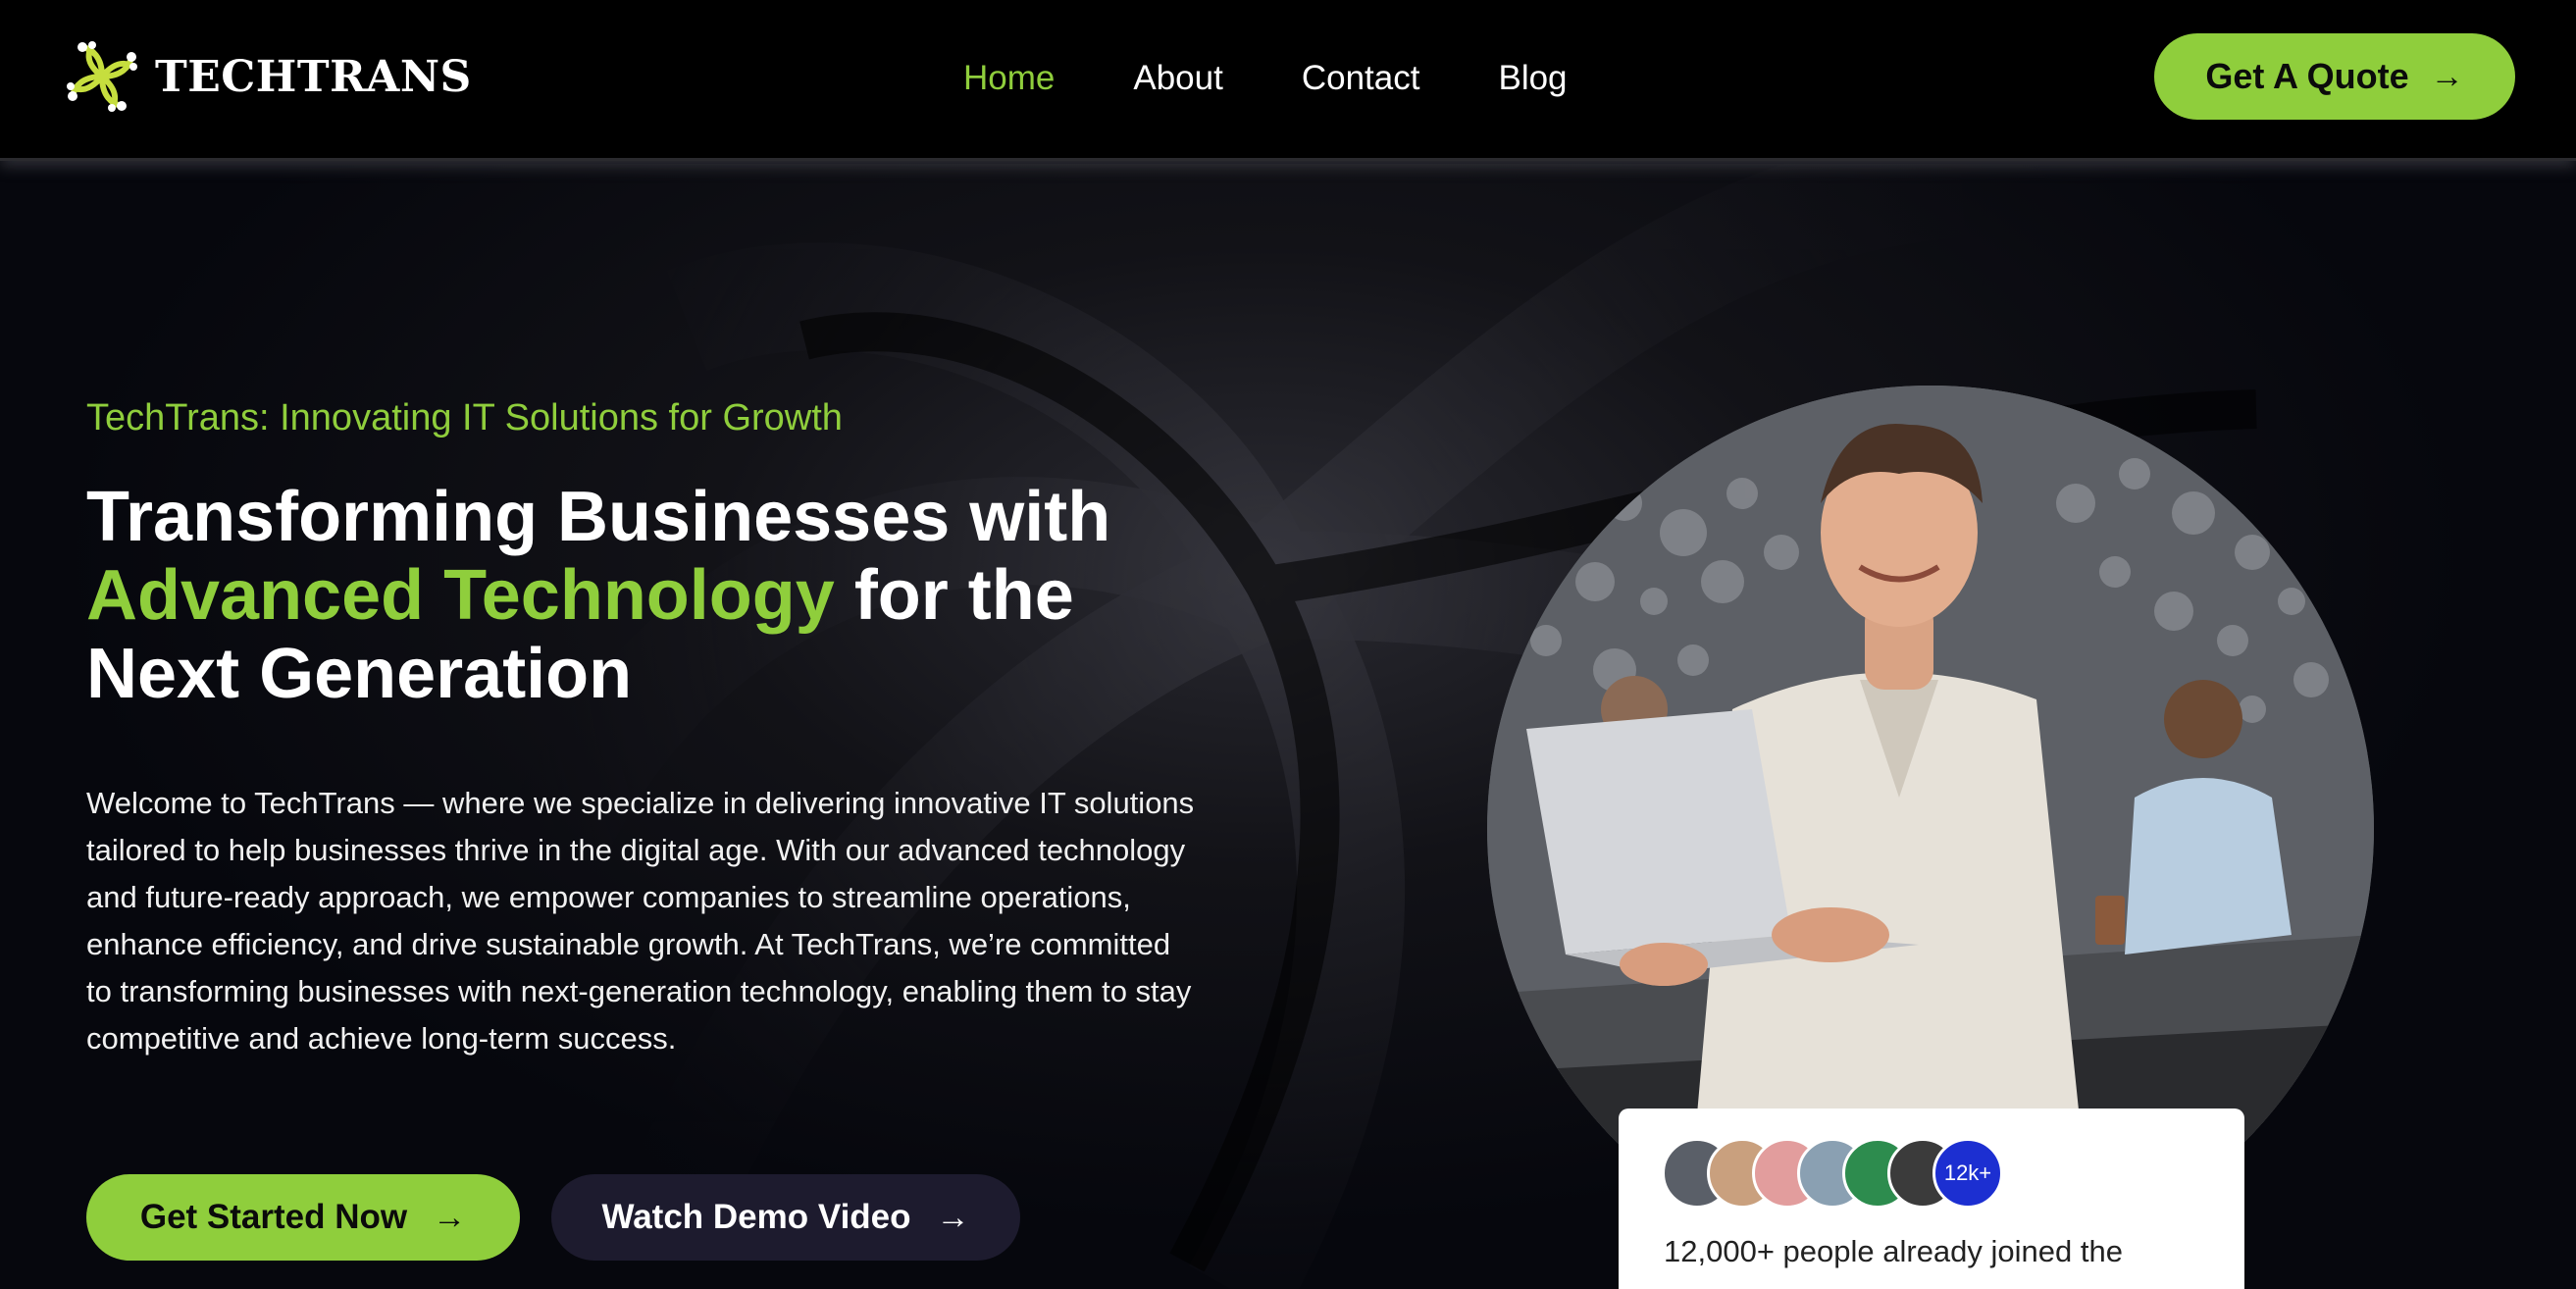  I want to click on nav-item-home: Home, so click(1009, 79).